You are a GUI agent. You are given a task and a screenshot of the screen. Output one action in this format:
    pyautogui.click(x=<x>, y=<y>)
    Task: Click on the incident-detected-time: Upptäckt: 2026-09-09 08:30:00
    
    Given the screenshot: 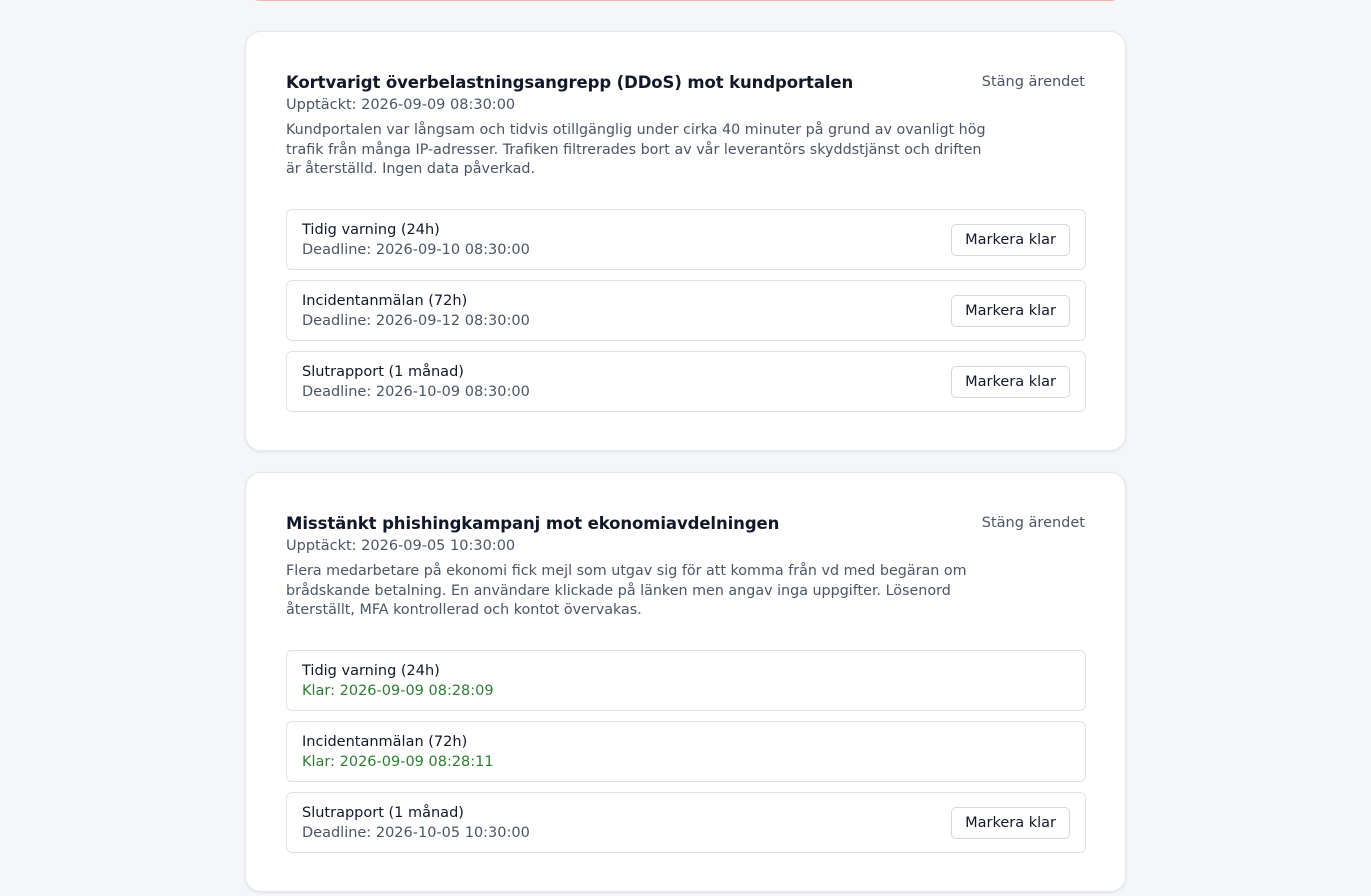 What is the action you would take?
    pyautogui.click(x=401, y=105)
    